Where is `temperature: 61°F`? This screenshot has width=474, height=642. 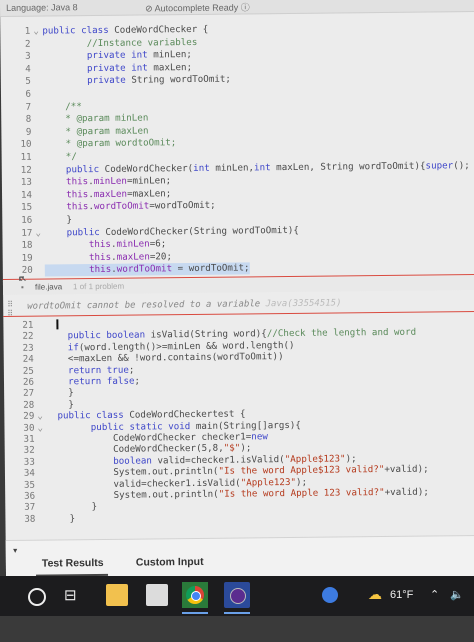 temperature: 61°F is located at coordinates (401, 595).